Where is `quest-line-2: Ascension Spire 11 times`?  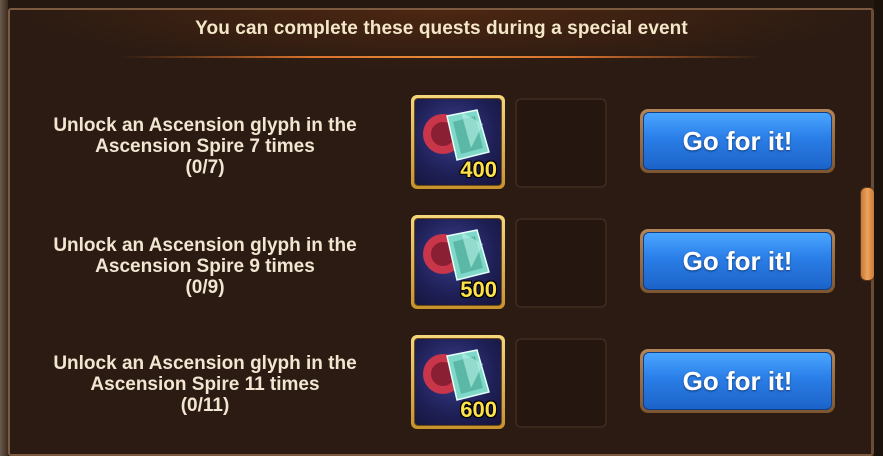 quest-line-2: Ascension Spire 11 times is located at coordinates (205, 384).